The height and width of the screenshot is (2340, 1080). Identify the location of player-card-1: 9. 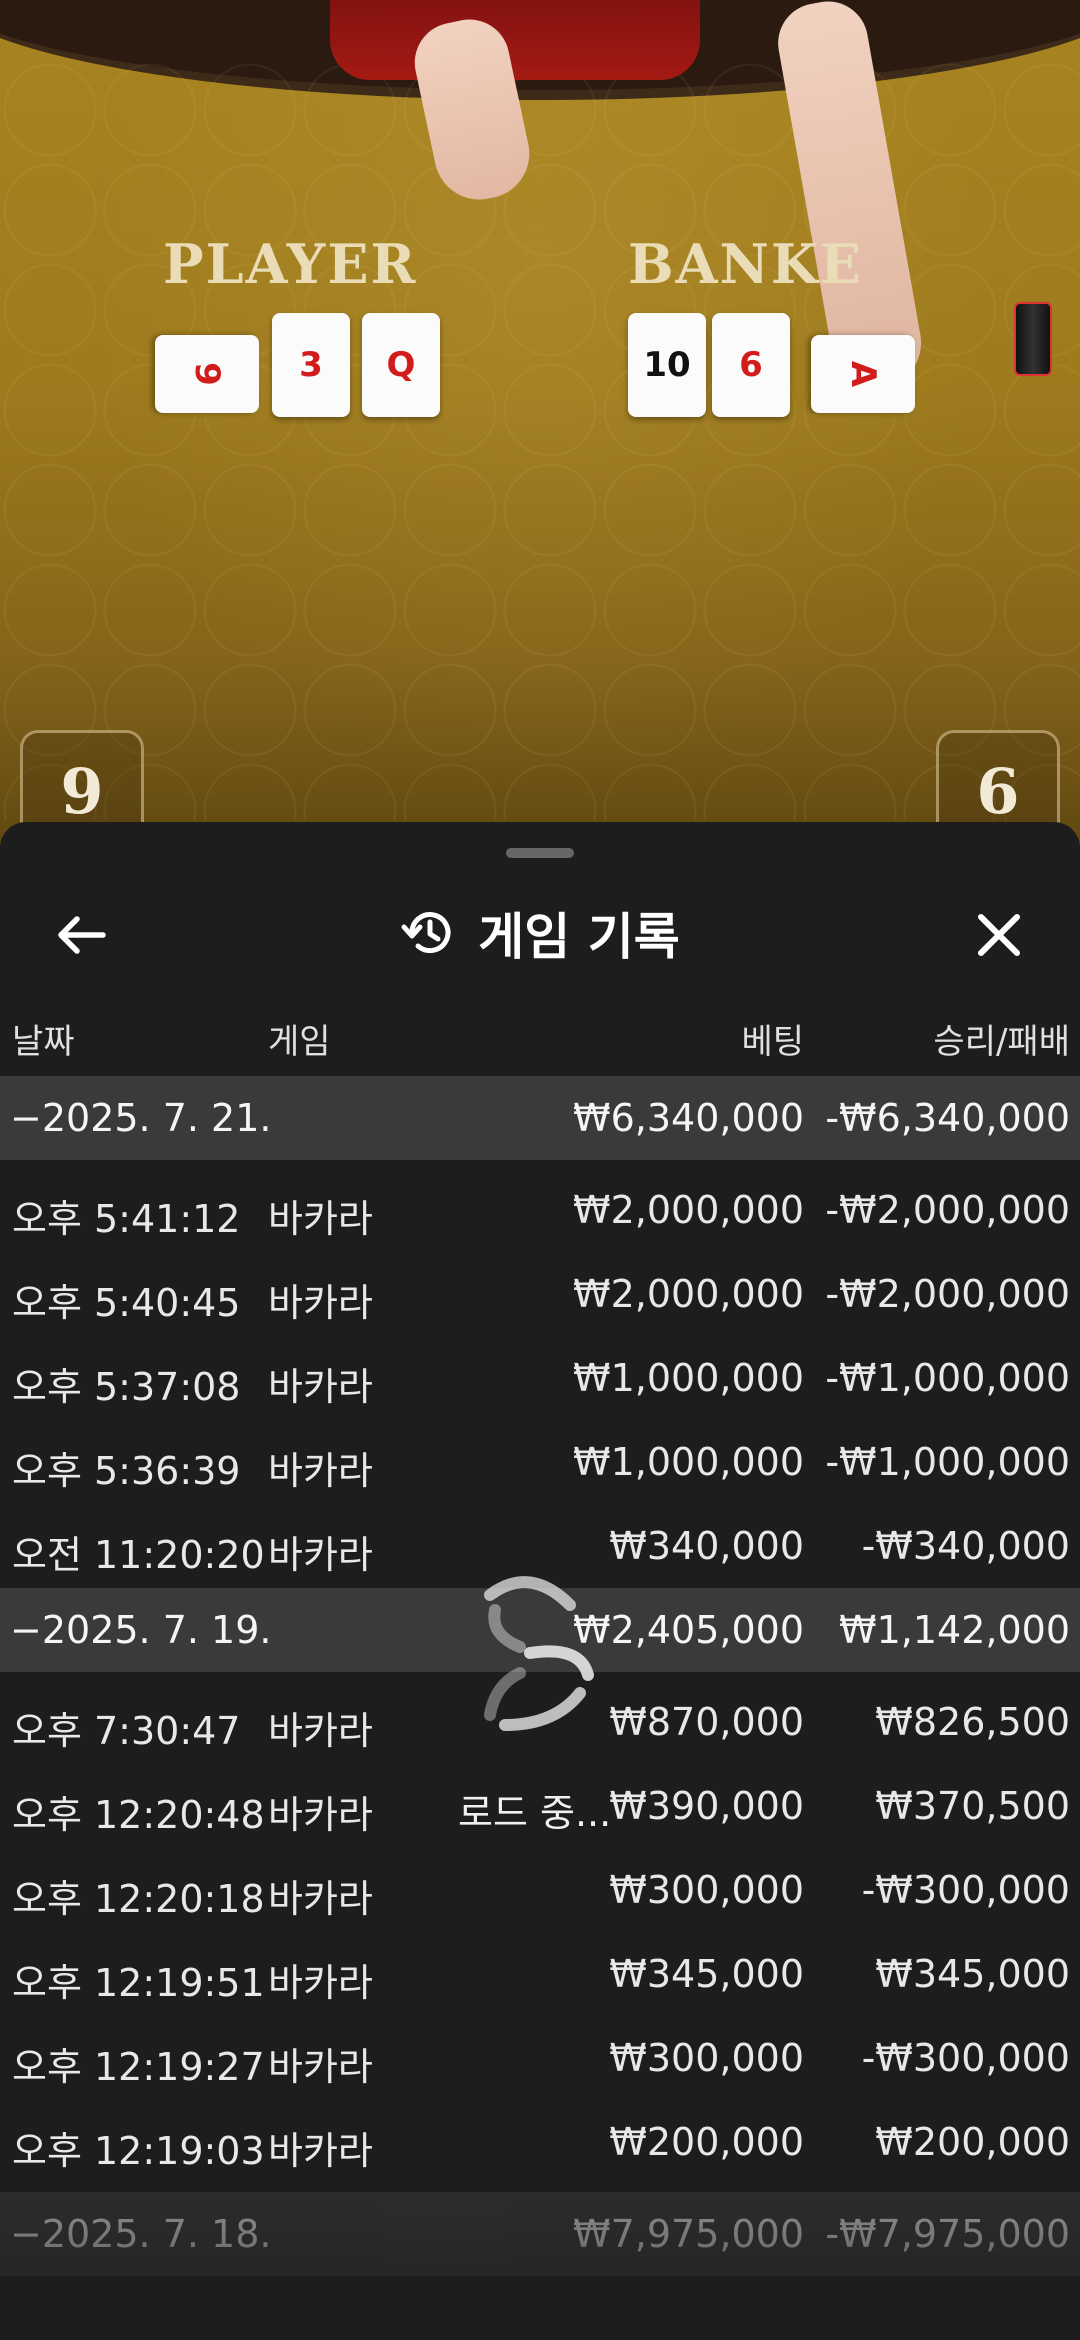
(207, 374).